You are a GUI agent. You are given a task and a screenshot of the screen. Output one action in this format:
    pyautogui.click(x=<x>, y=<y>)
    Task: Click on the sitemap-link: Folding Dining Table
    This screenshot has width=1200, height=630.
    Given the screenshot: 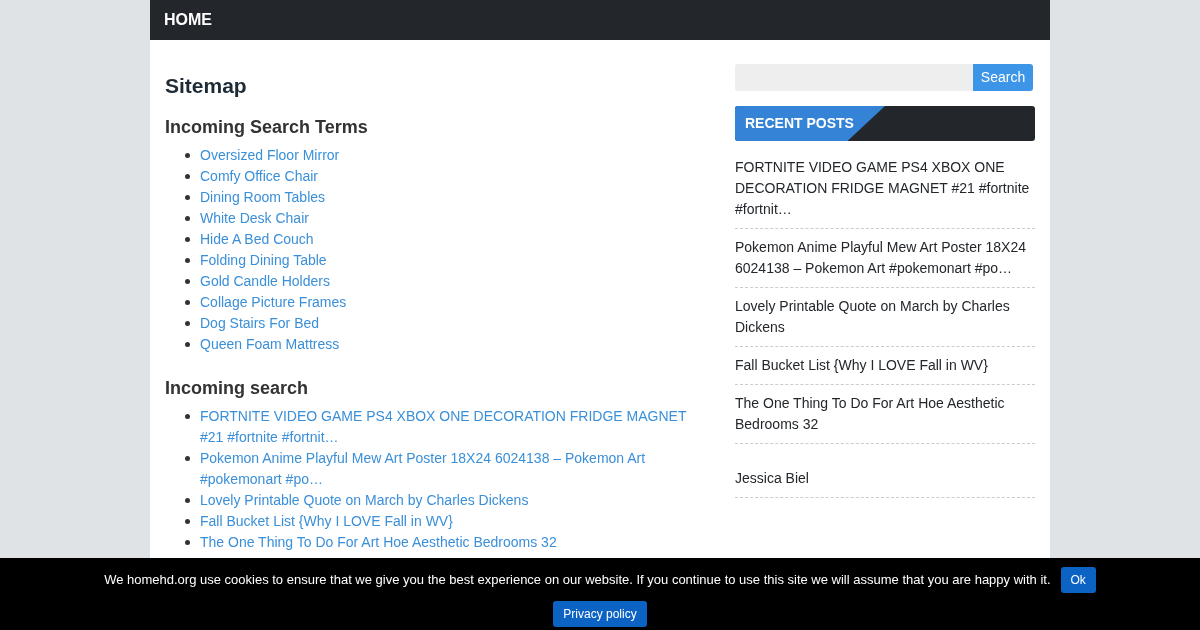 What is the action you would take?
    pyautogui.click(x=263, y=260)
    